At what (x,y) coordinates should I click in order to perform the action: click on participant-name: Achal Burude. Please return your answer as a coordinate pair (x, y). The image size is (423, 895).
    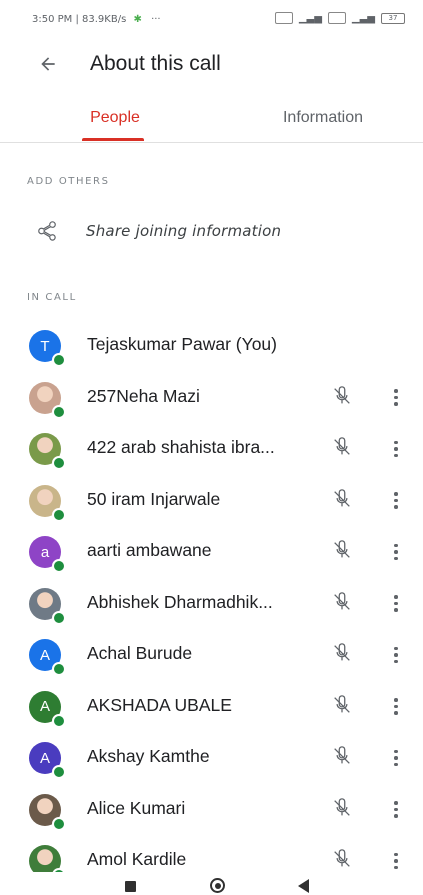
    Looking at the image, I should click on (140, 653).